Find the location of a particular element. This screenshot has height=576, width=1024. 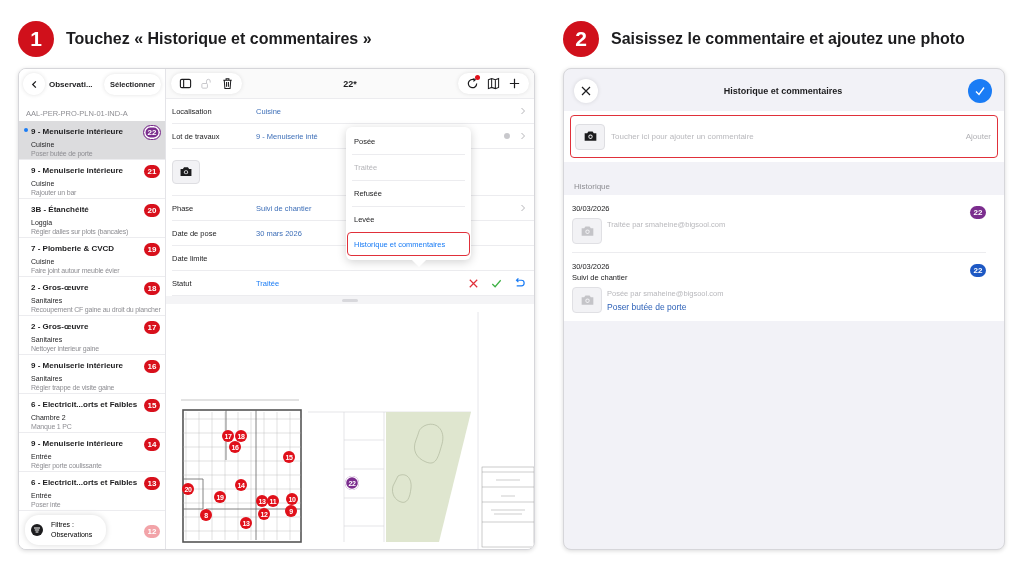

sync-button is located at coordinates (472, 83).